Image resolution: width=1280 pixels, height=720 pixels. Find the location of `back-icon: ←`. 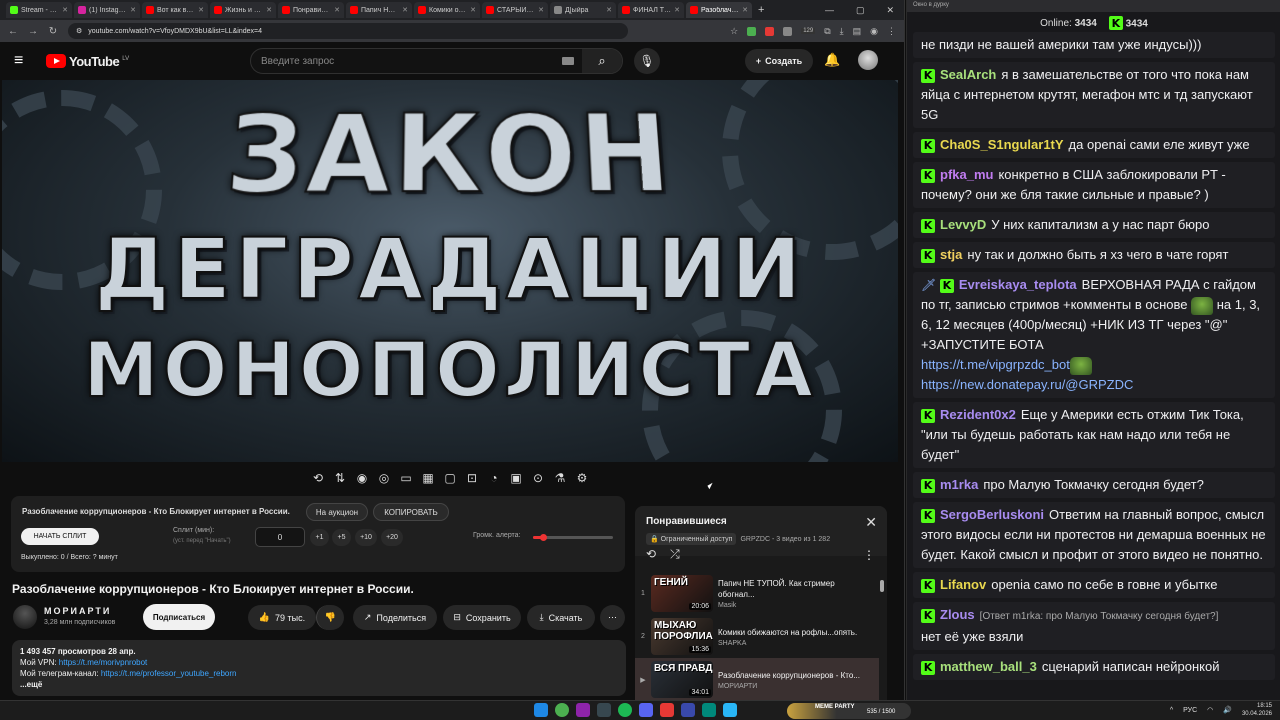

back-icon: ← is located at coordinates (13, 31).